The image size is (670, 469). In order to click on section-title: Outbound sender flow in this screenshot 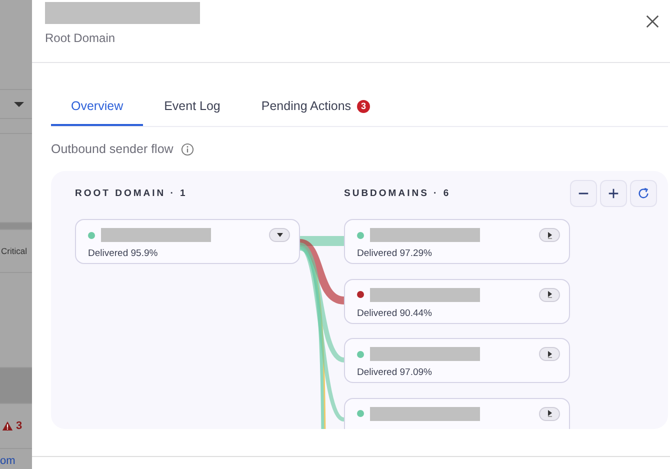, I will do `click(112, 149)`.